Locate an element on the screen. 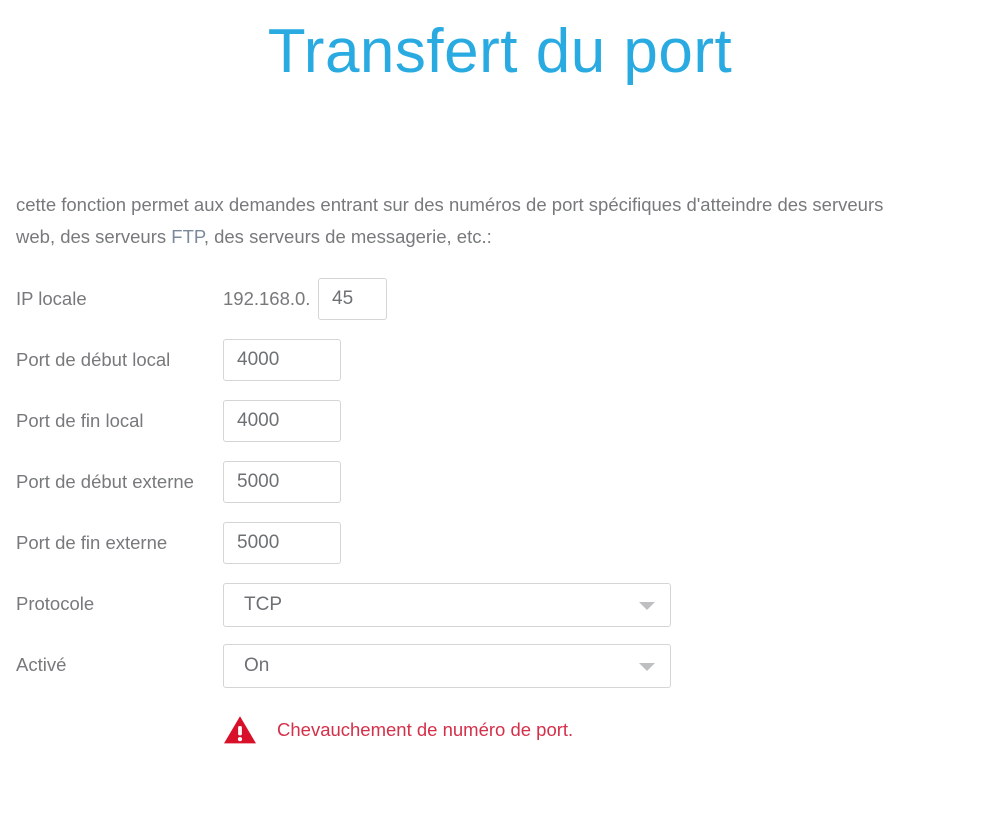 This screenshot has width=1000, height=826. form-row-enabled: Activé On is located at coordinates (500, 674).